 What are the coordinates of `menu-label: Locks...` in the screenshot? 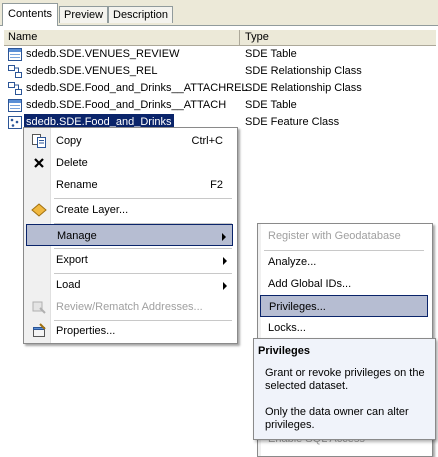 It's located at (287, 328).